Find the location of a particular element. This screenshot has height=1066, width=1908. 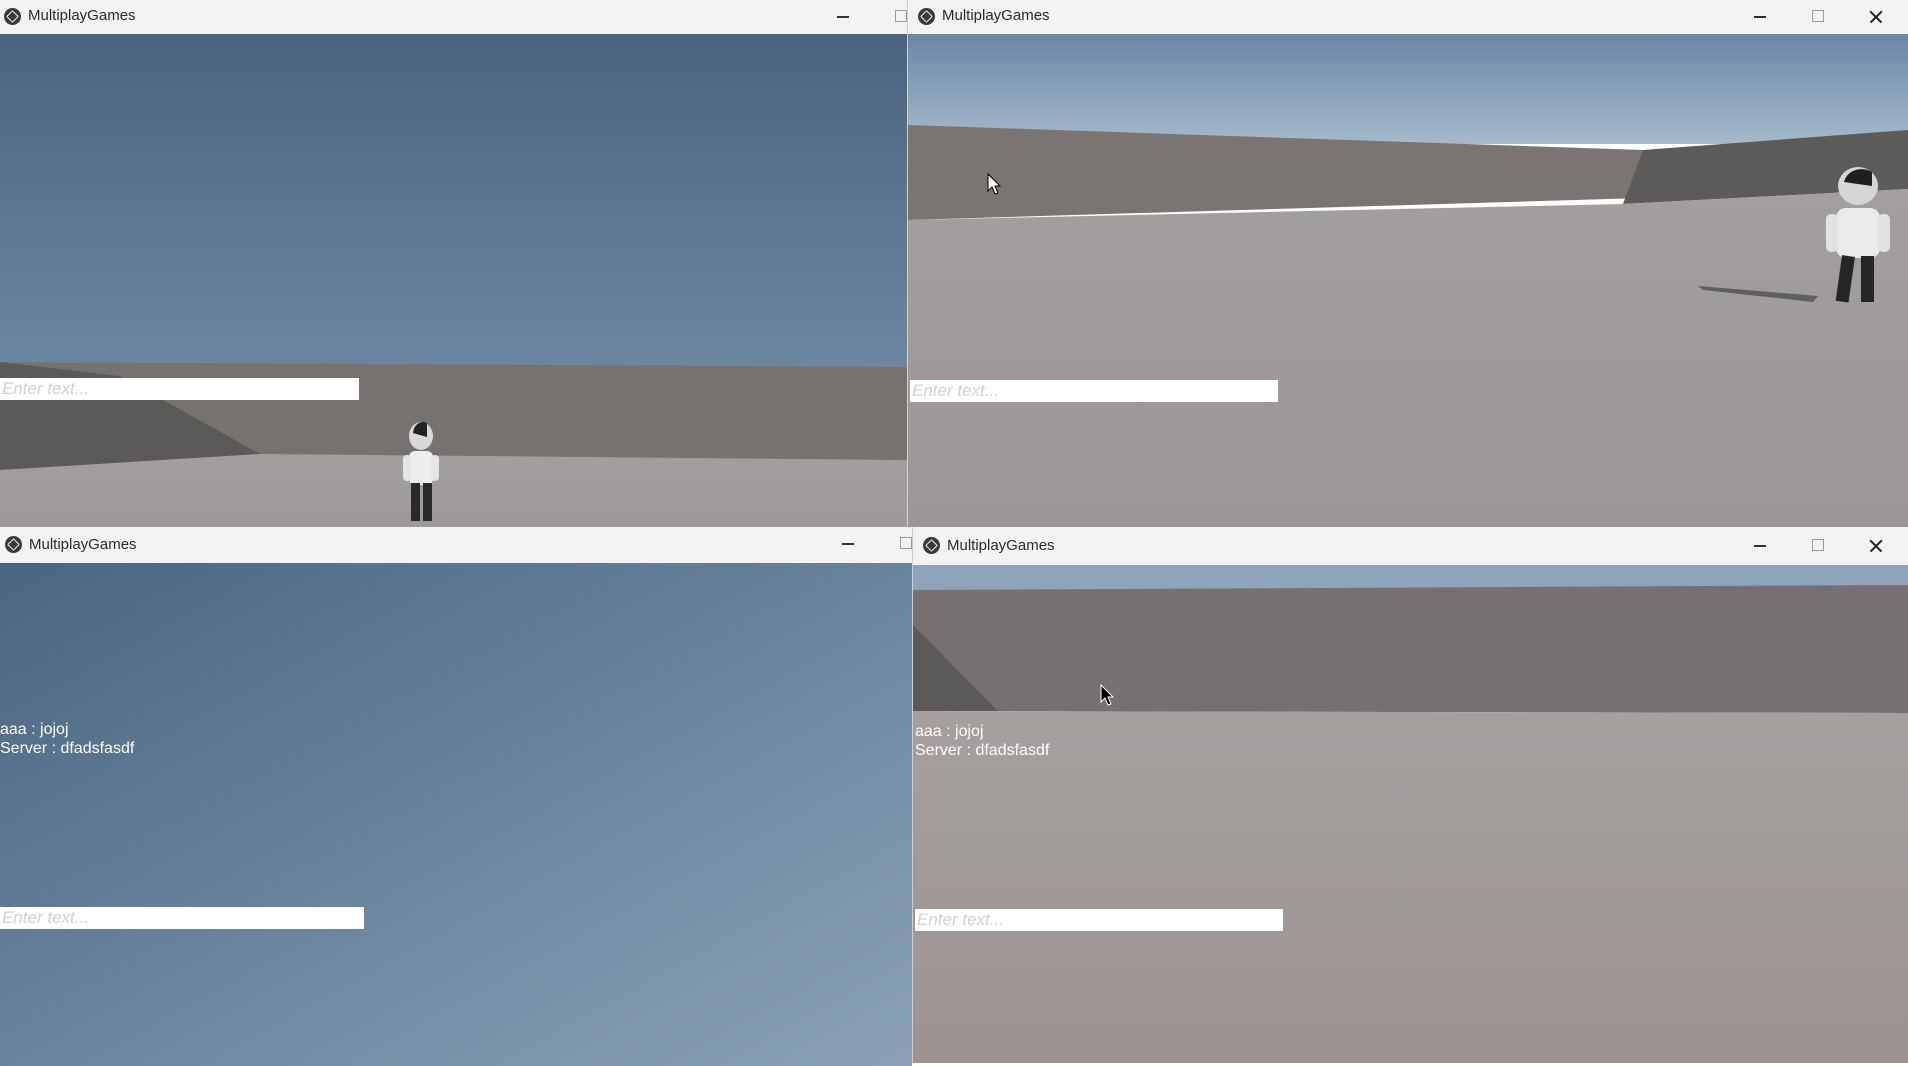

back-wall is located at coordinates (1410, 649).